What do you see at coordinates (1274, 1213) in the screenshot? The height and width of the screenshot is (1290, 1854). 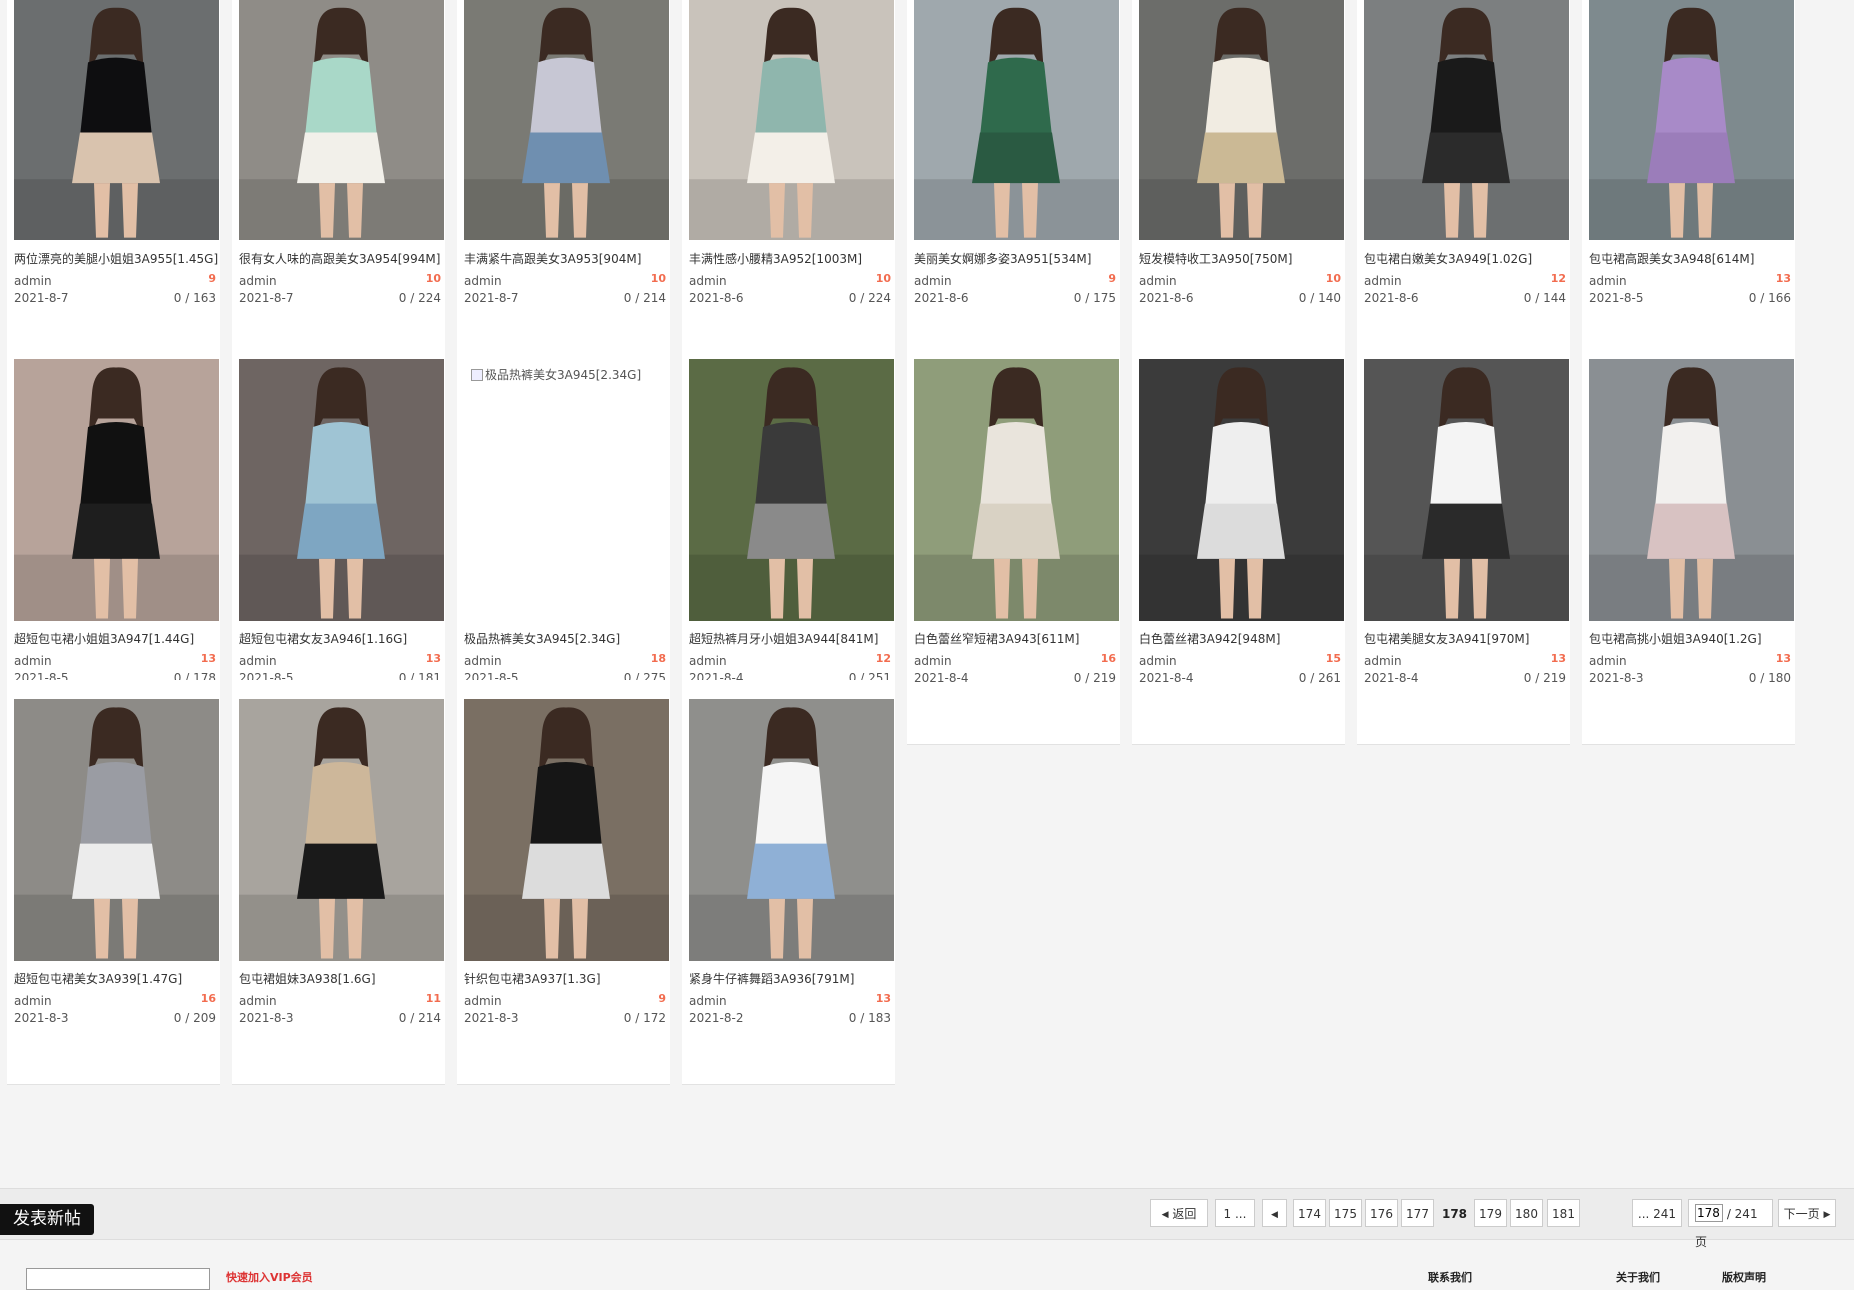 I see `prev-page-button: ◀` at bounding box center [1274, 1213].